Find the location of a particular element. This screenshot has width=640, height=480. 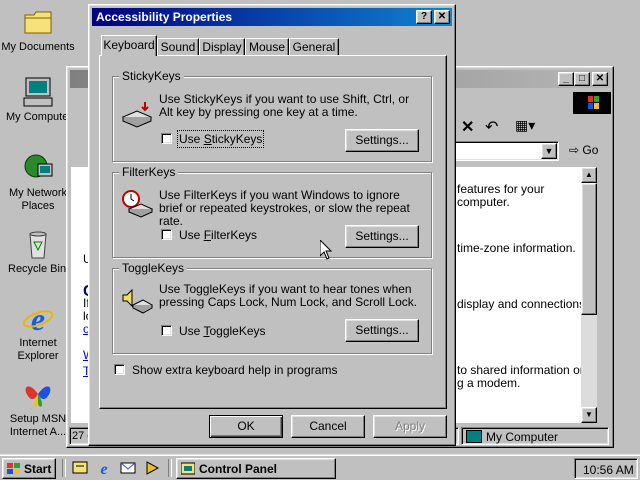

windows-logo is located at coordinates (592, 103).